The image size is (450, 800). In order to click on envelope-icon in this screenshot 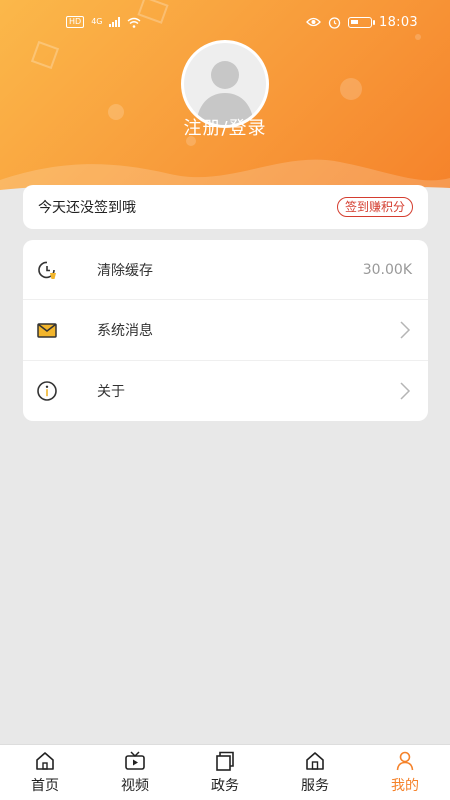, I will do `click(47, 330)`.